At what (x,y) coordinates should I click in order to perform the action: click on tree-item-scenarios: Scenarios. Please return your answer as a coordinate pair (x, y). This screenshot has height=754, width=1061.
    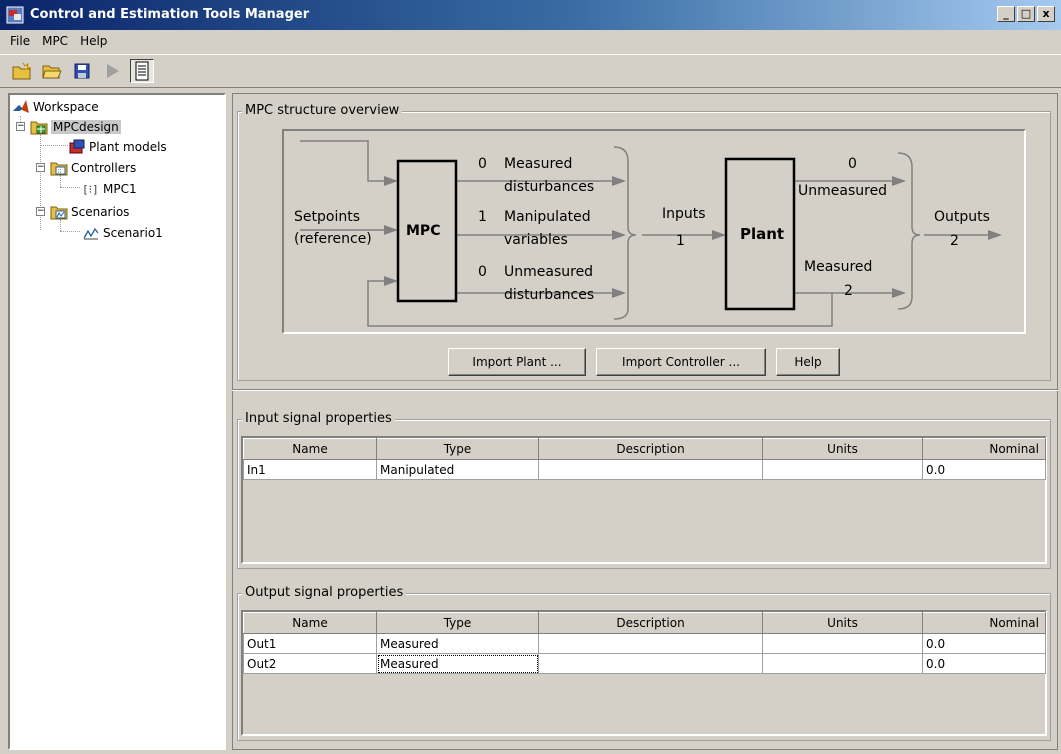
    Looking at the image, I should click on (89, 212).